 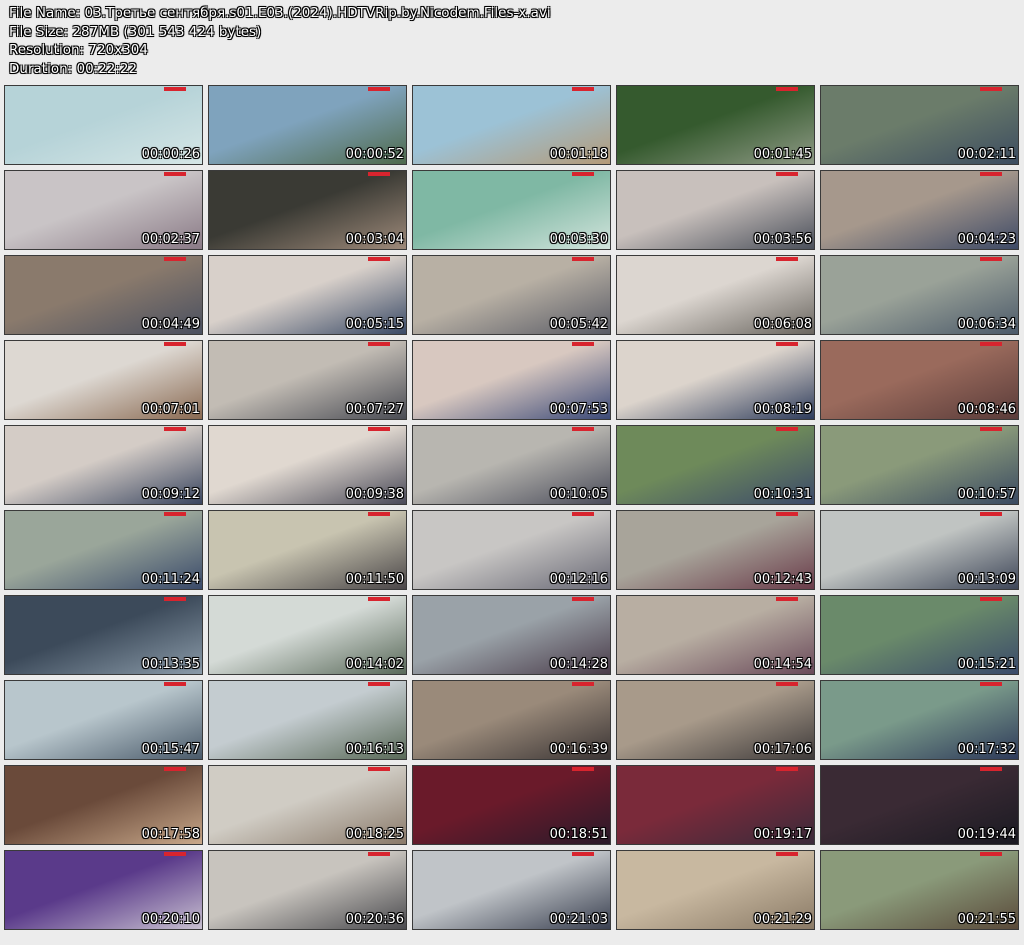 I want to click on thumbnail-timestamp: 00:09:12, so click(x=170, y=494).